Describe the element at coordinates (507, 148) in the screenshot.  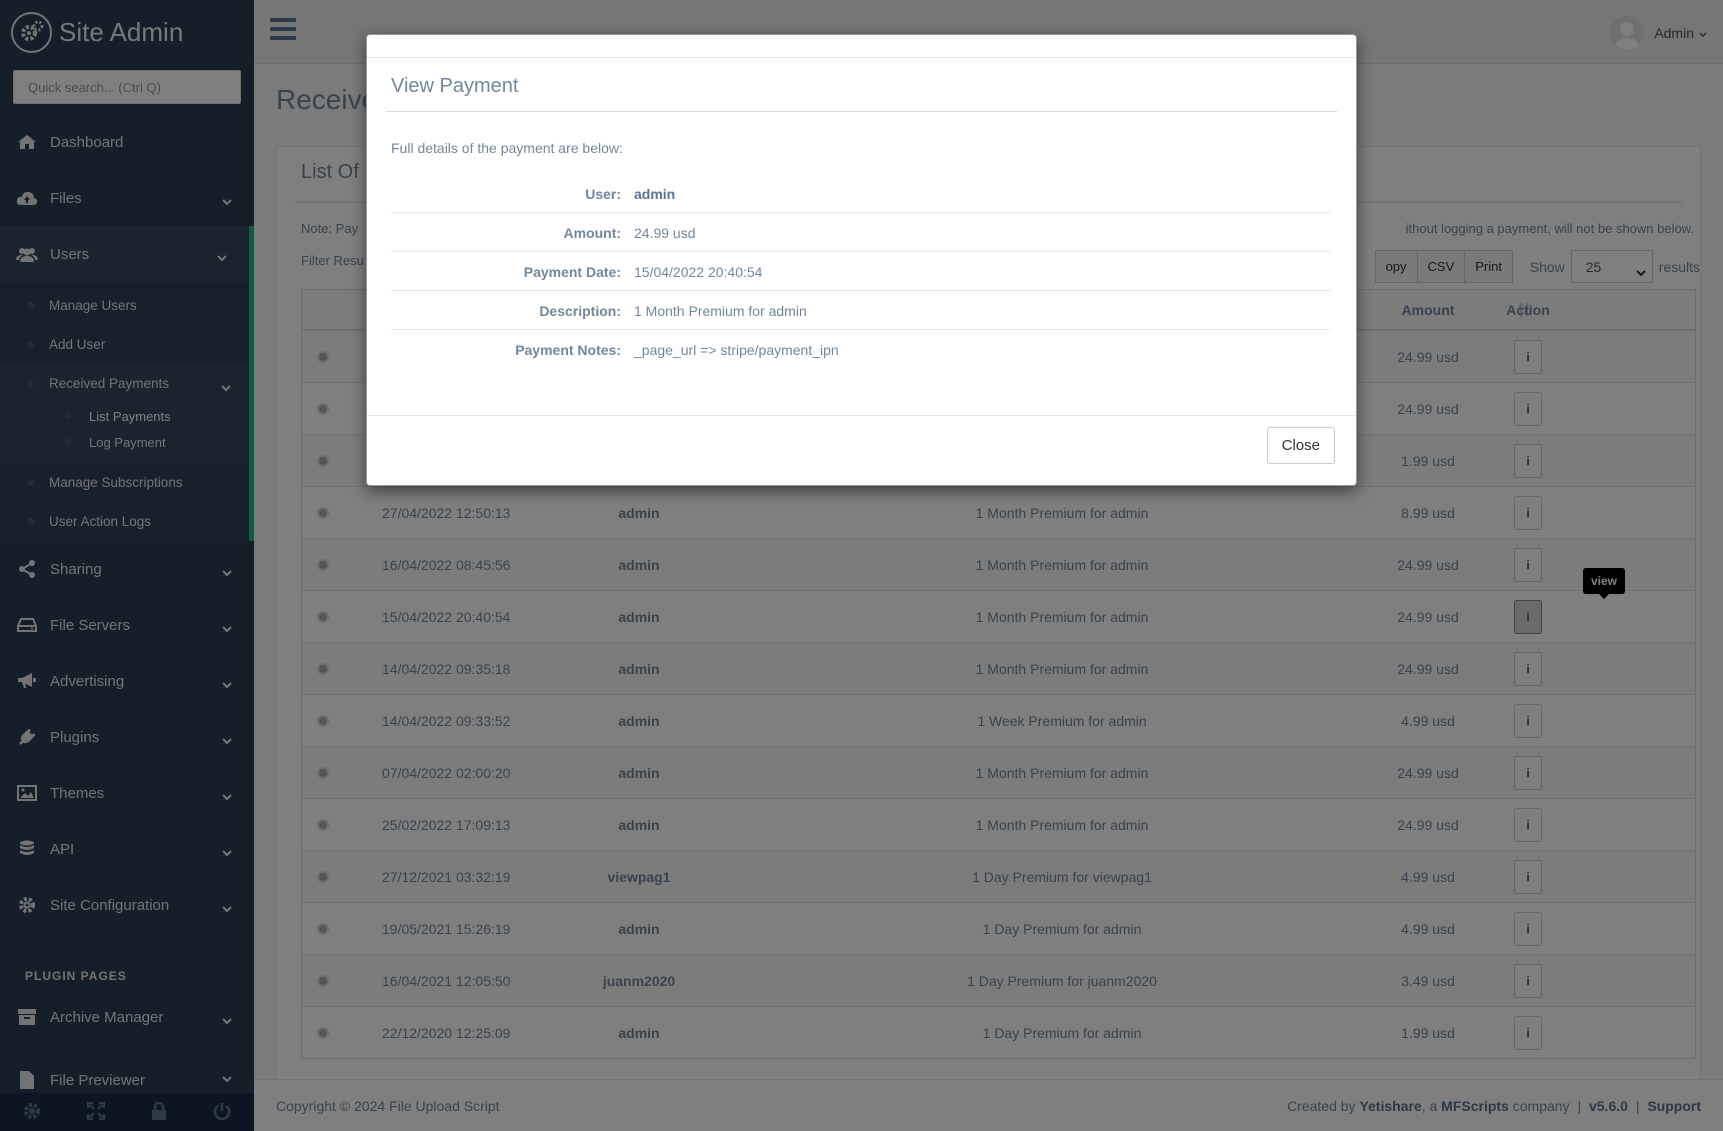
I see `modal-intro: Full details of the payment are below:` at that location.